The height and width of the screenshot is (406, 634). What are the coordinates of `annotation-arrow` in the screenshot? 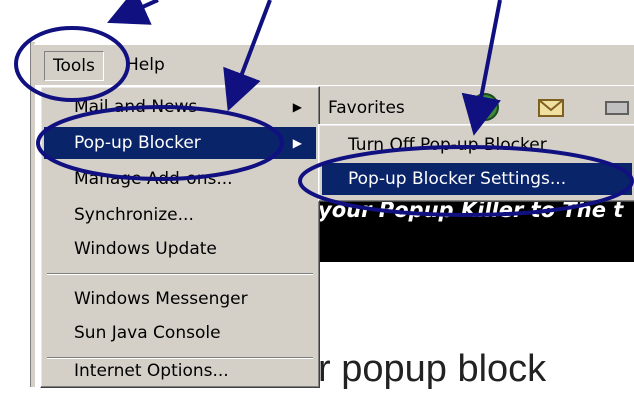 It's located at (133, 12).